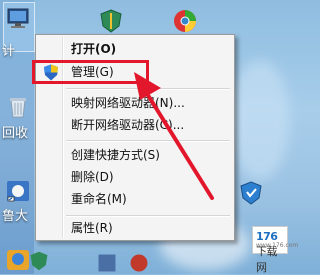 The height and width of the screenshot is (275, 320). What do you see at coordinates (90, 72) in the screenshot?
I see `manage-highlight-box` at bounding box center [90, 72].